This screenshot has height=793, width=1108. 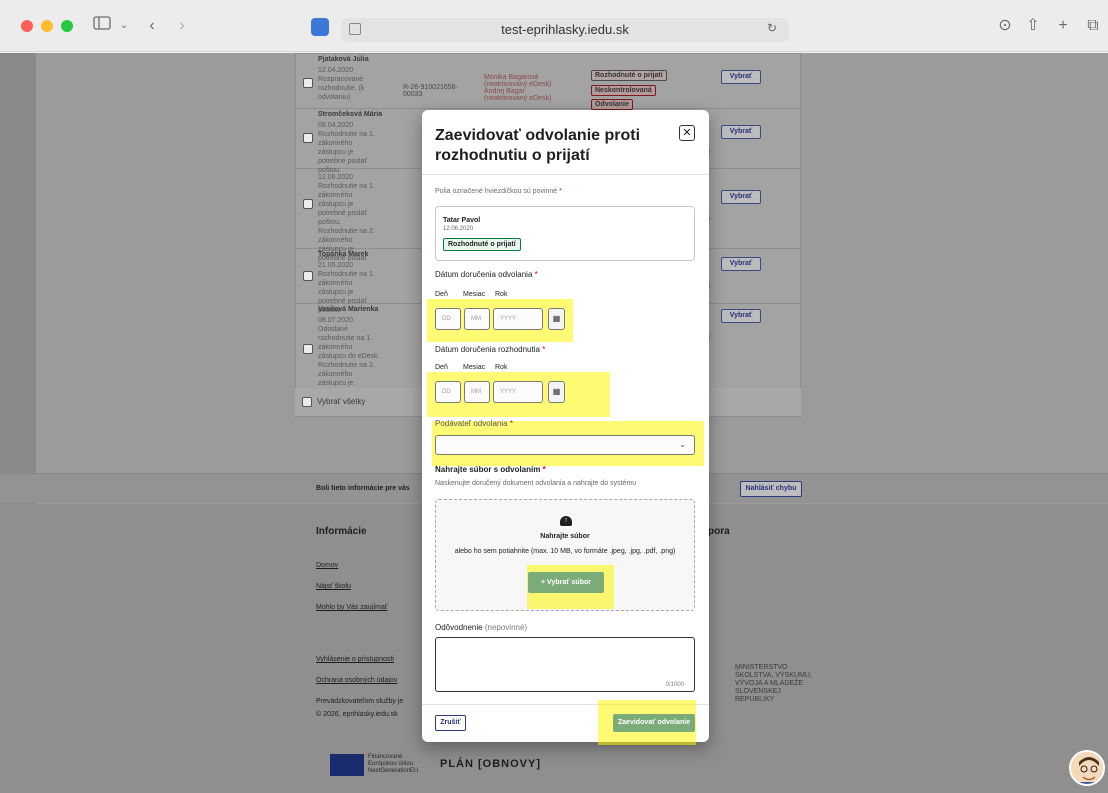 I want to click on row-name: Vasilová Marienka, so click(x=348, y=309).